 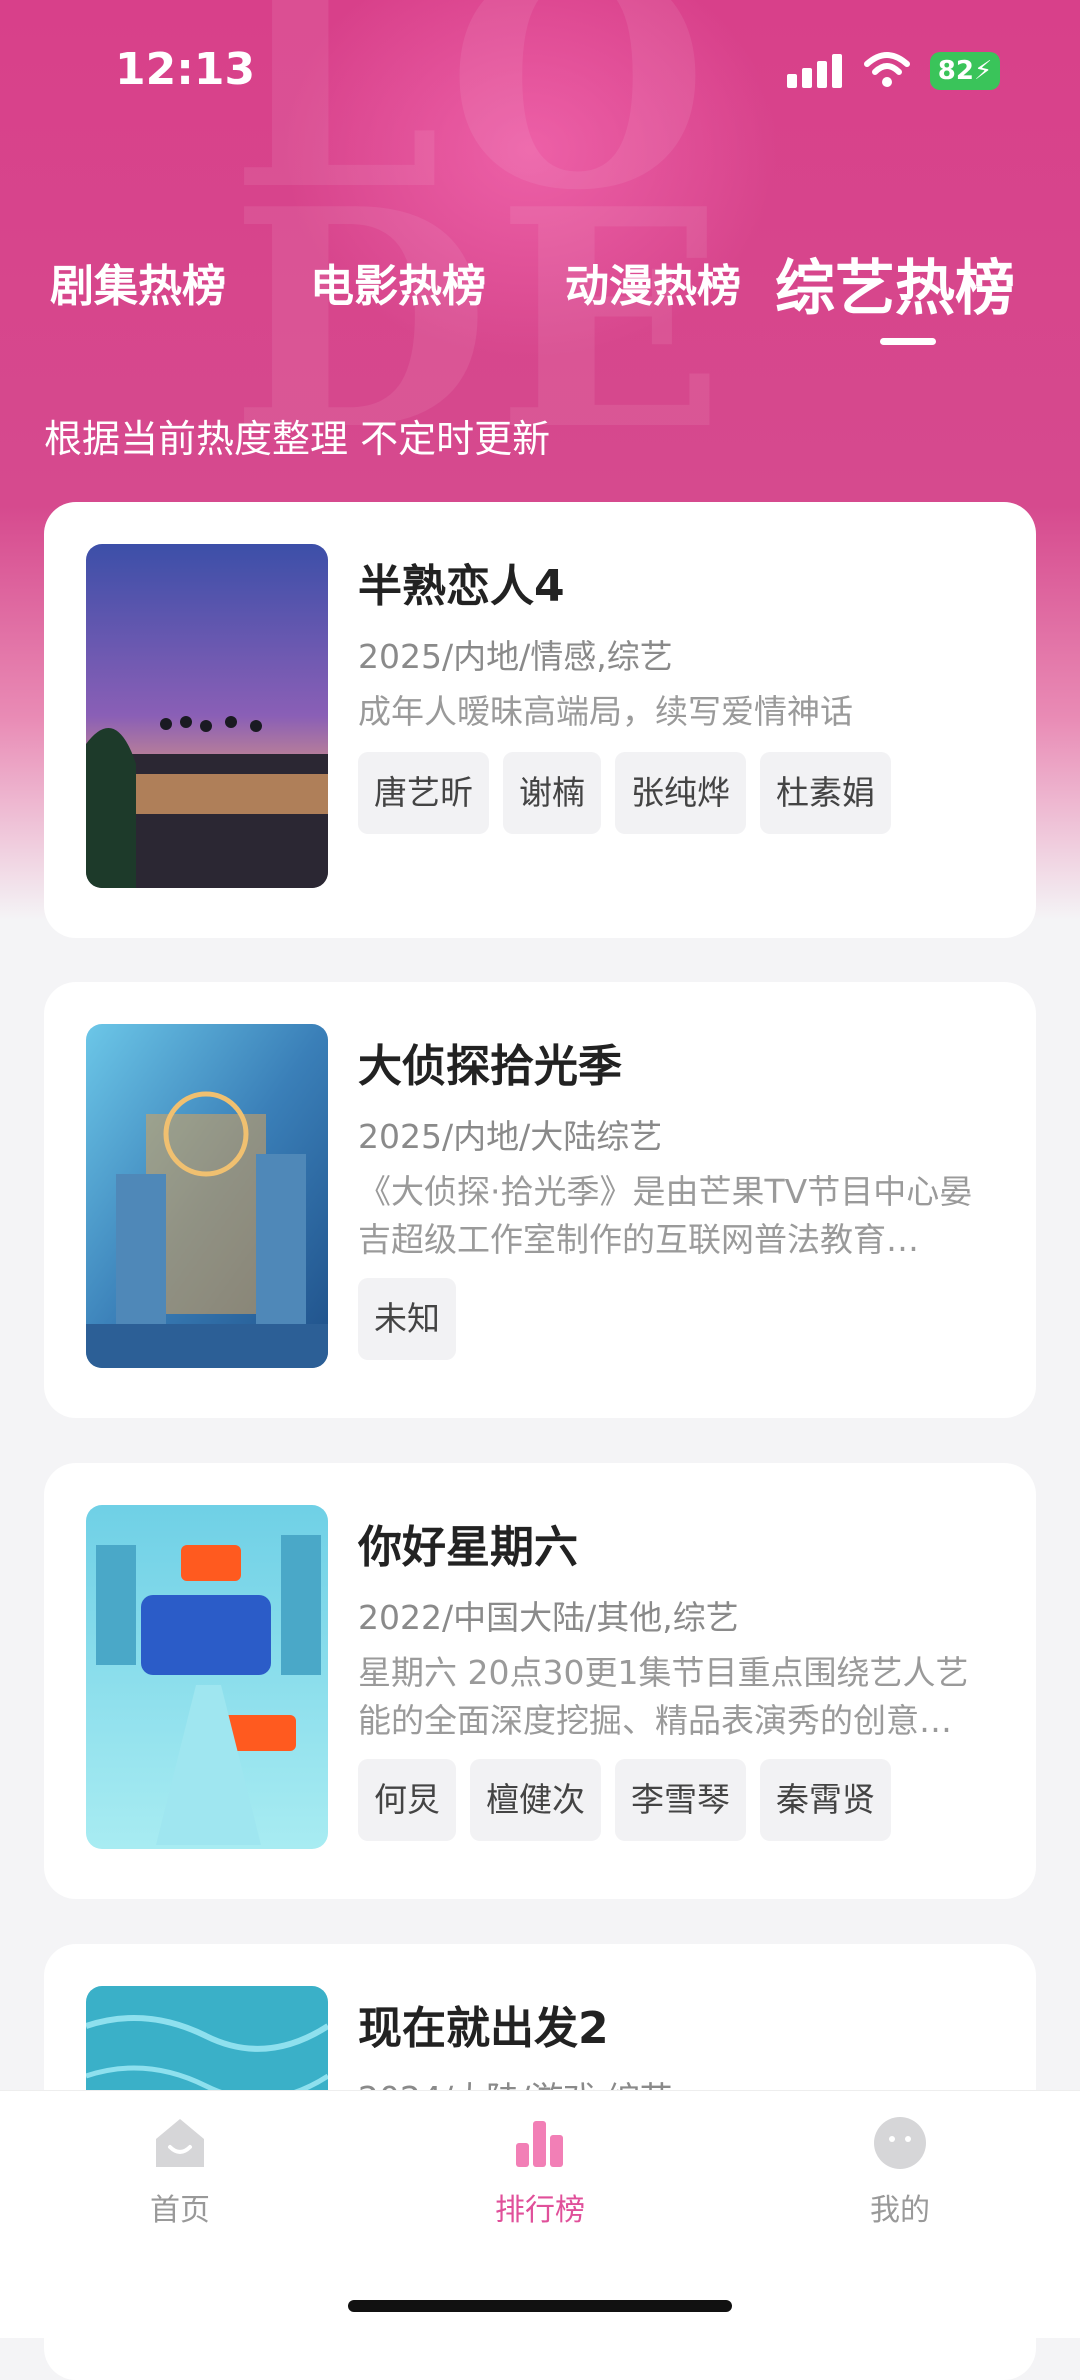 I want to click on wifi-icon, so click(x=887, y=69).